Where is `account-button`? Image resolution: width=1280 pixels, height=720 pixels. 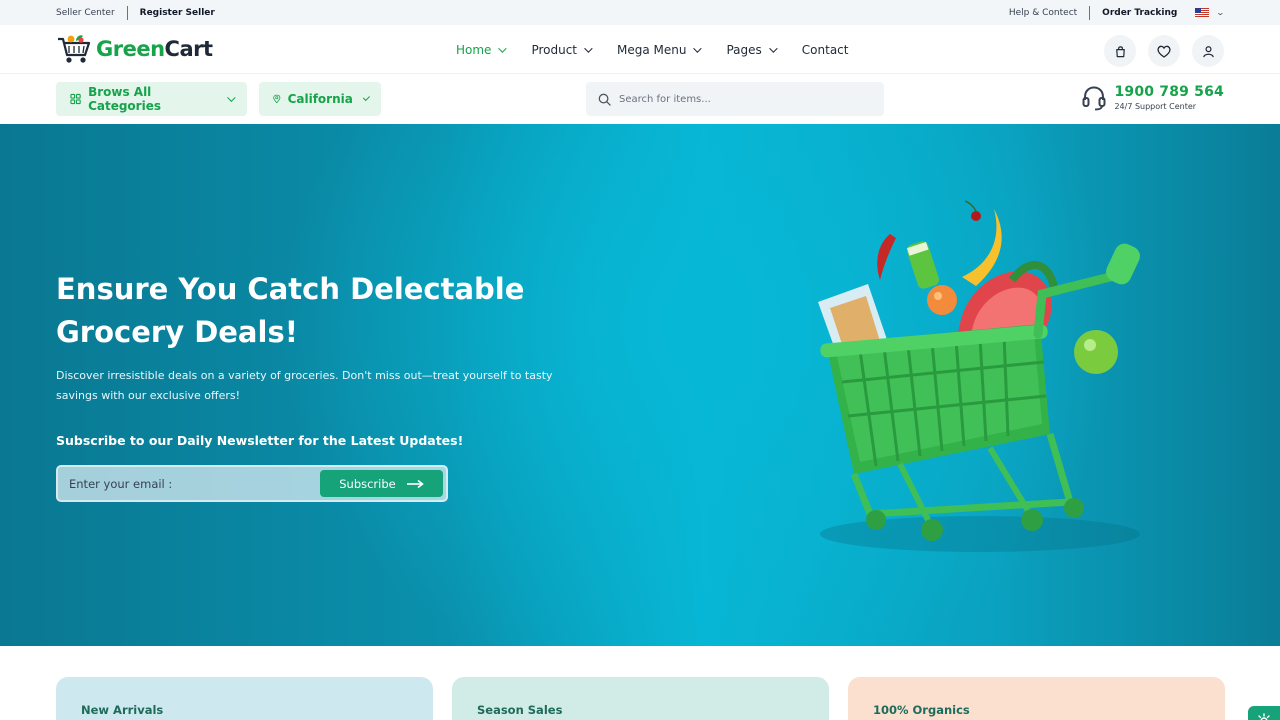 account-button is located at coordinates (1208, 51).